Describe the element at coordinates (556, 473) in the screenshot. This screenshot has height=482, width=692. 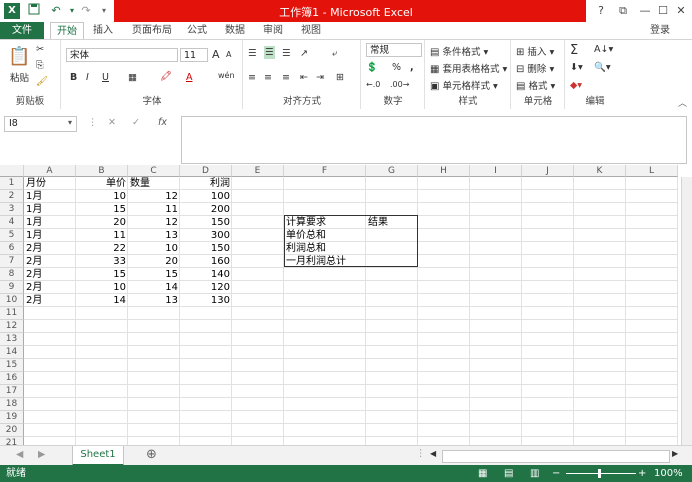
I see `zoom-out-button: −` at that location.